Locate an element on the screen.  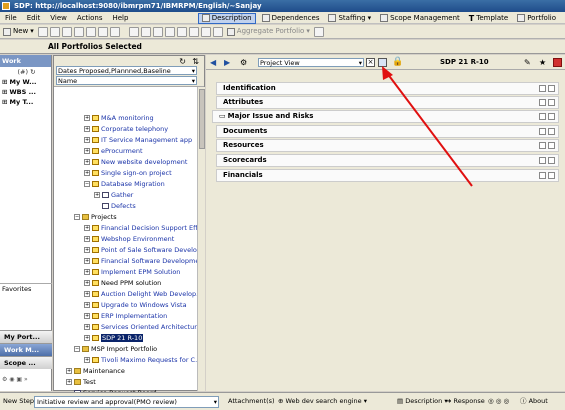
tree-node: + Single sign-on project is located at coordinates (128, 173).